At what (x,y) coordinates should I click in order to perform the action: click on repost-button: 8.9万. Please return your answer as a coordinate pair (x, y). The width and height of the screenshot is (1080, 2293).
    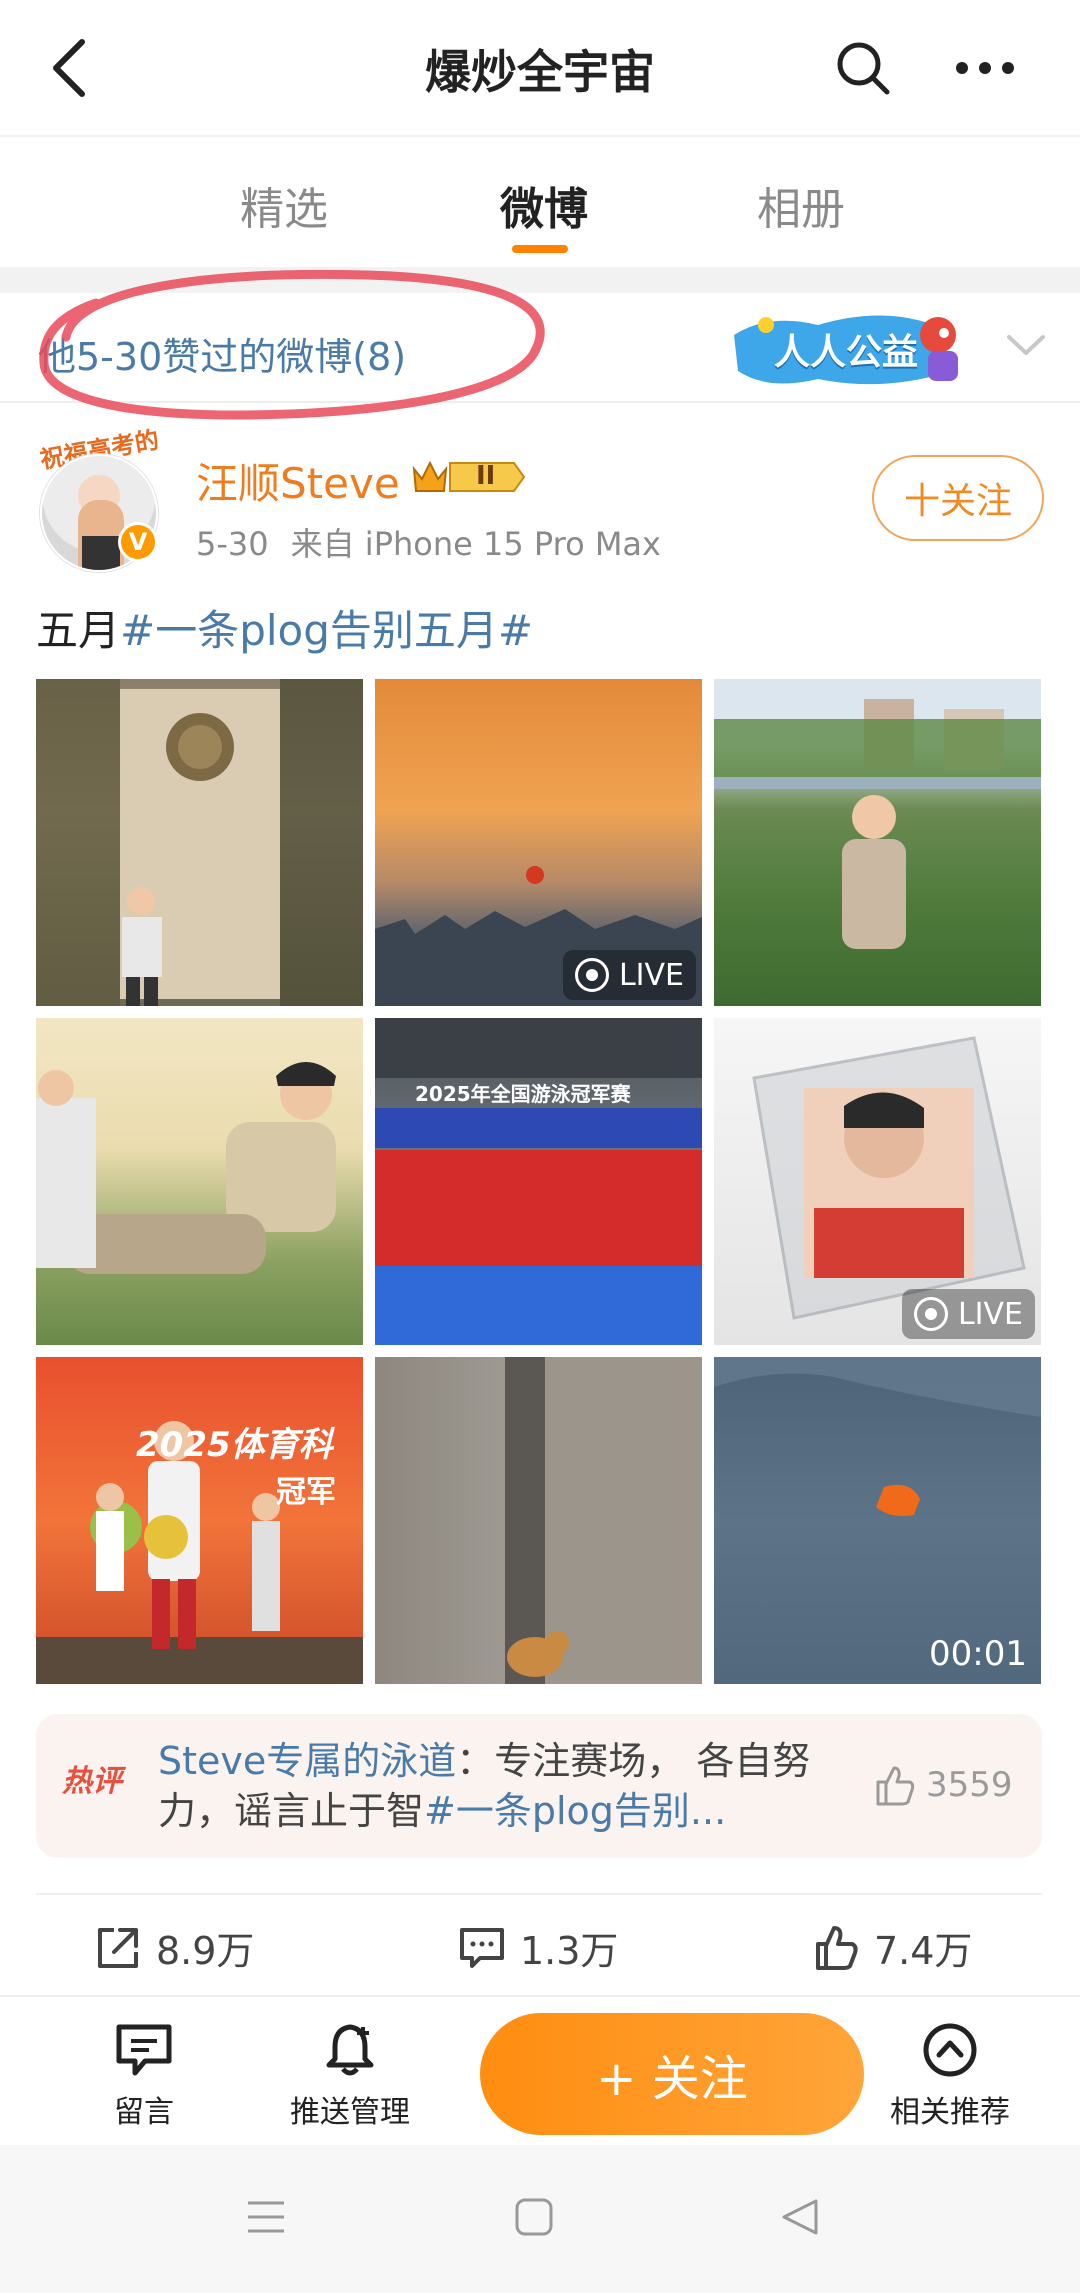
    Looking at the image, I should click on (174, 1947).